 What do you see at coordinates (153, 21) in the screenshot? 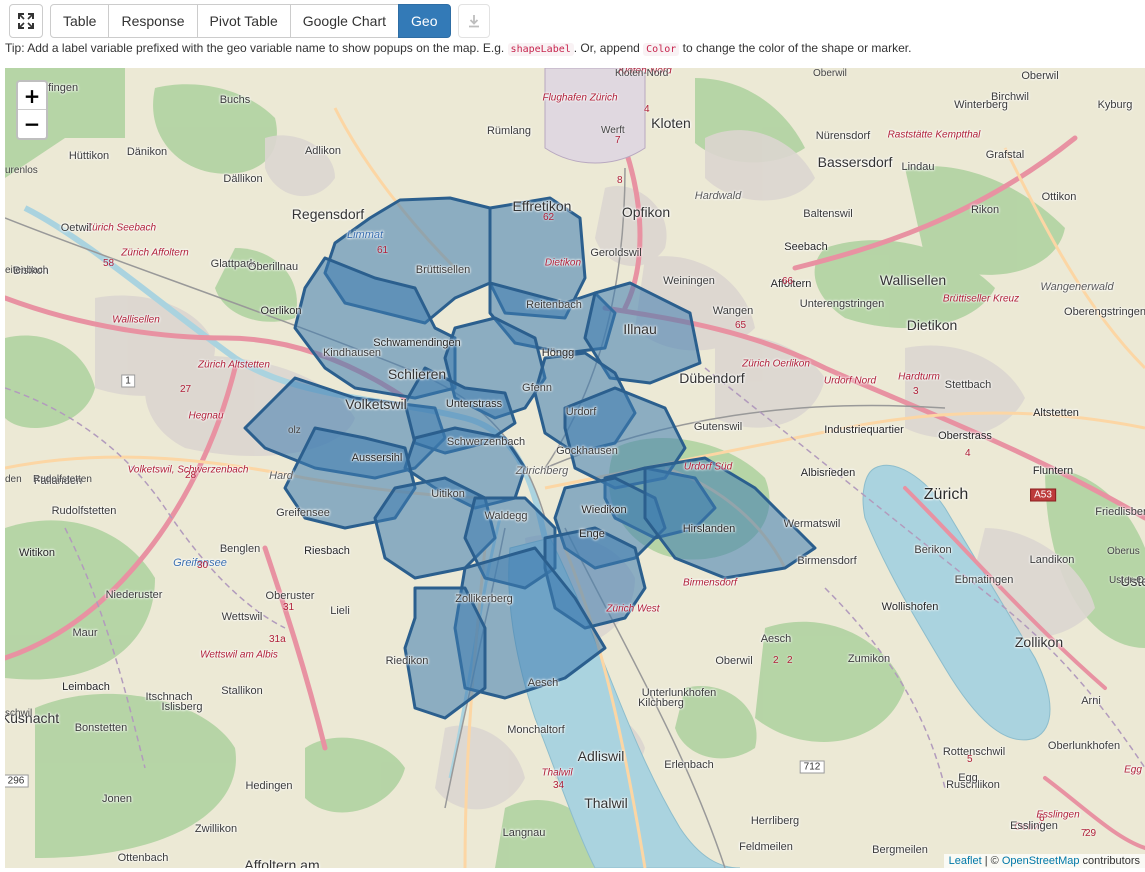
I see `tab-response: Response` at bounding box center [153, 21].